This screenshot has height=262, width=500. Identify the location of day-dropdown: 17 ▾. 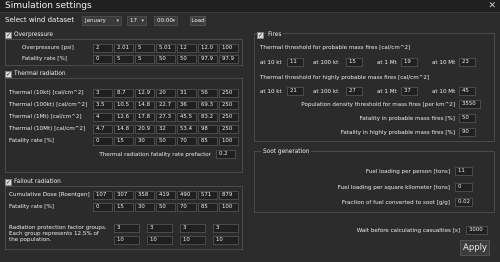
(137, 21).